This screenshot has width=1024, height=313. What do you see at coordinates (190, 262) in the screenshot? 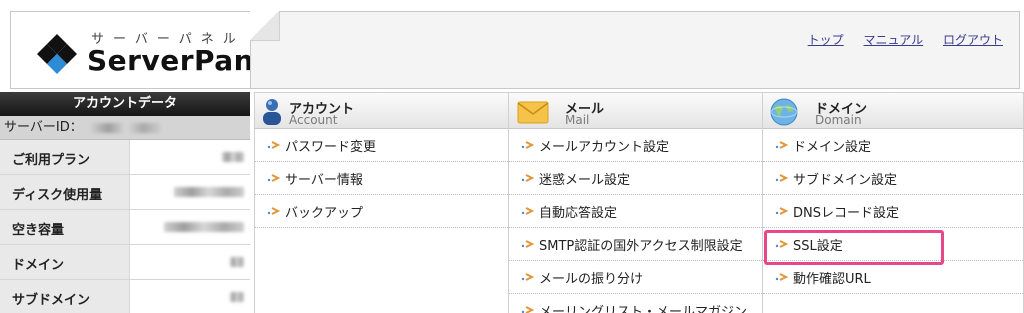
I see `domain-value` at bounding box center [190, 262].